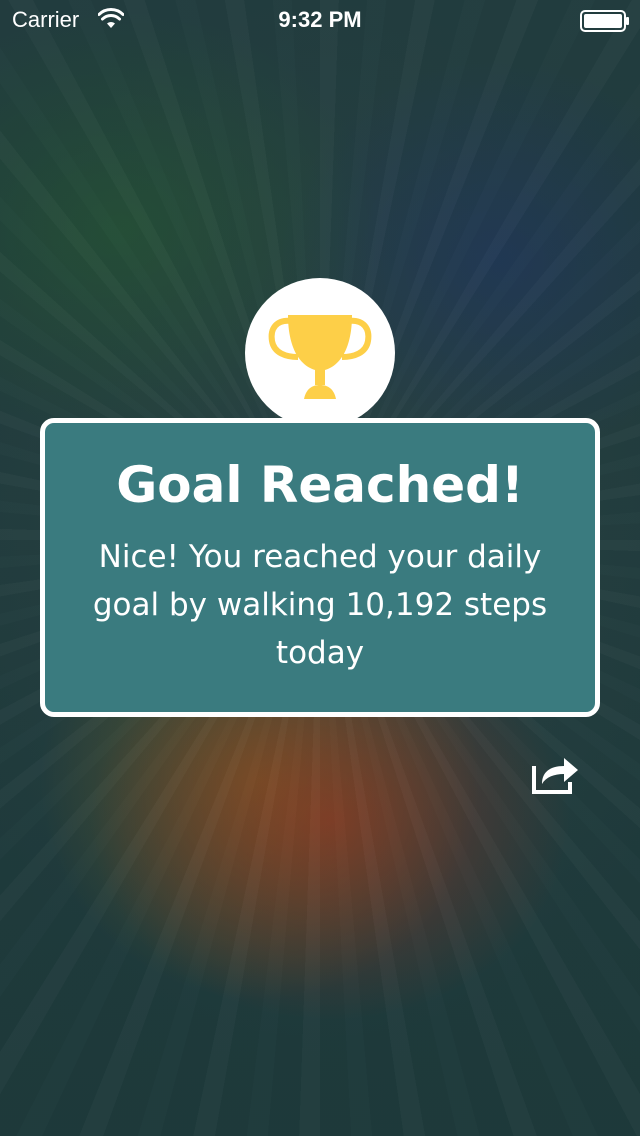  I want to click on share-button, so click(556, 773).